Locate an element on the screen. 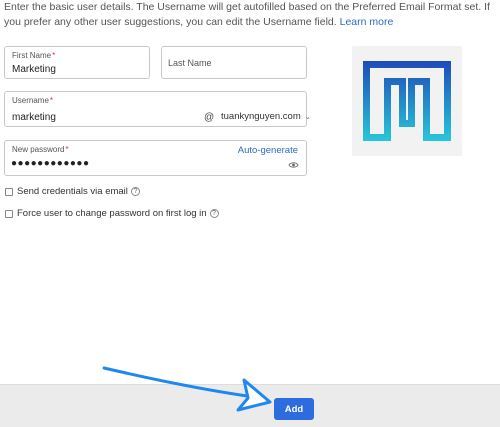  last-name-placeholder: Last Name is located at coordinates (190, 63).